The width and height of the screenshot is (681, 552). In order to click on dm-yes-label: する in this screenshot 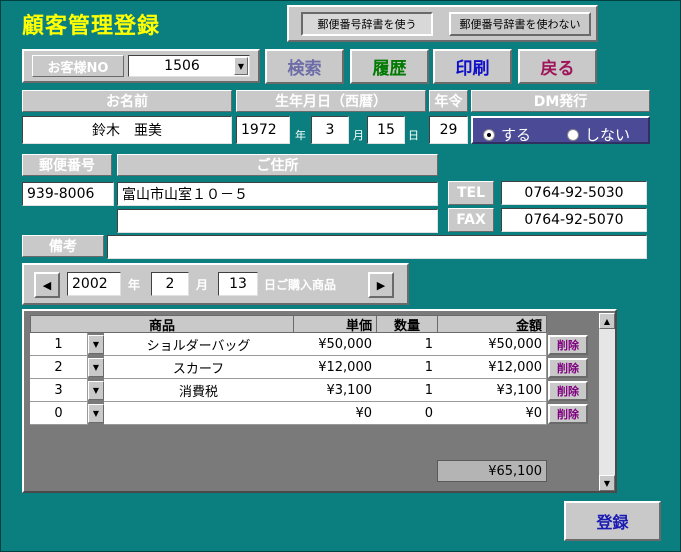, I will do `click(516, 135)`.